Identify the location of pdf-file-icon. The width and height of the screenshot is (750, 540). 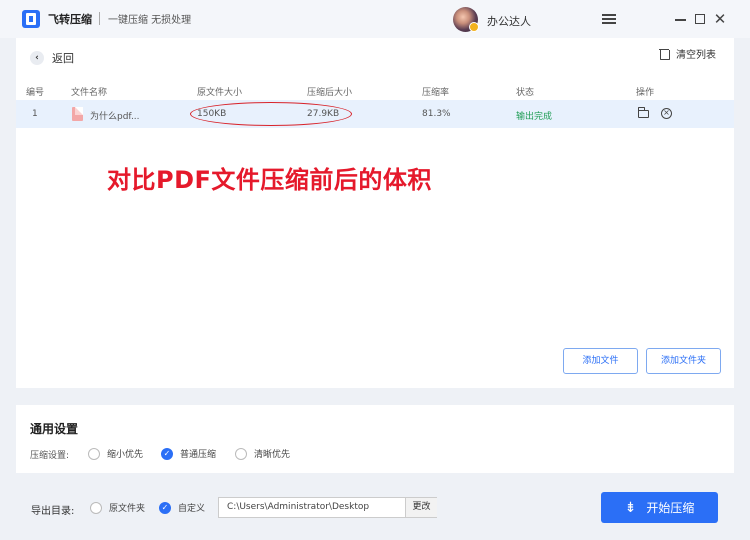
(77, 114).